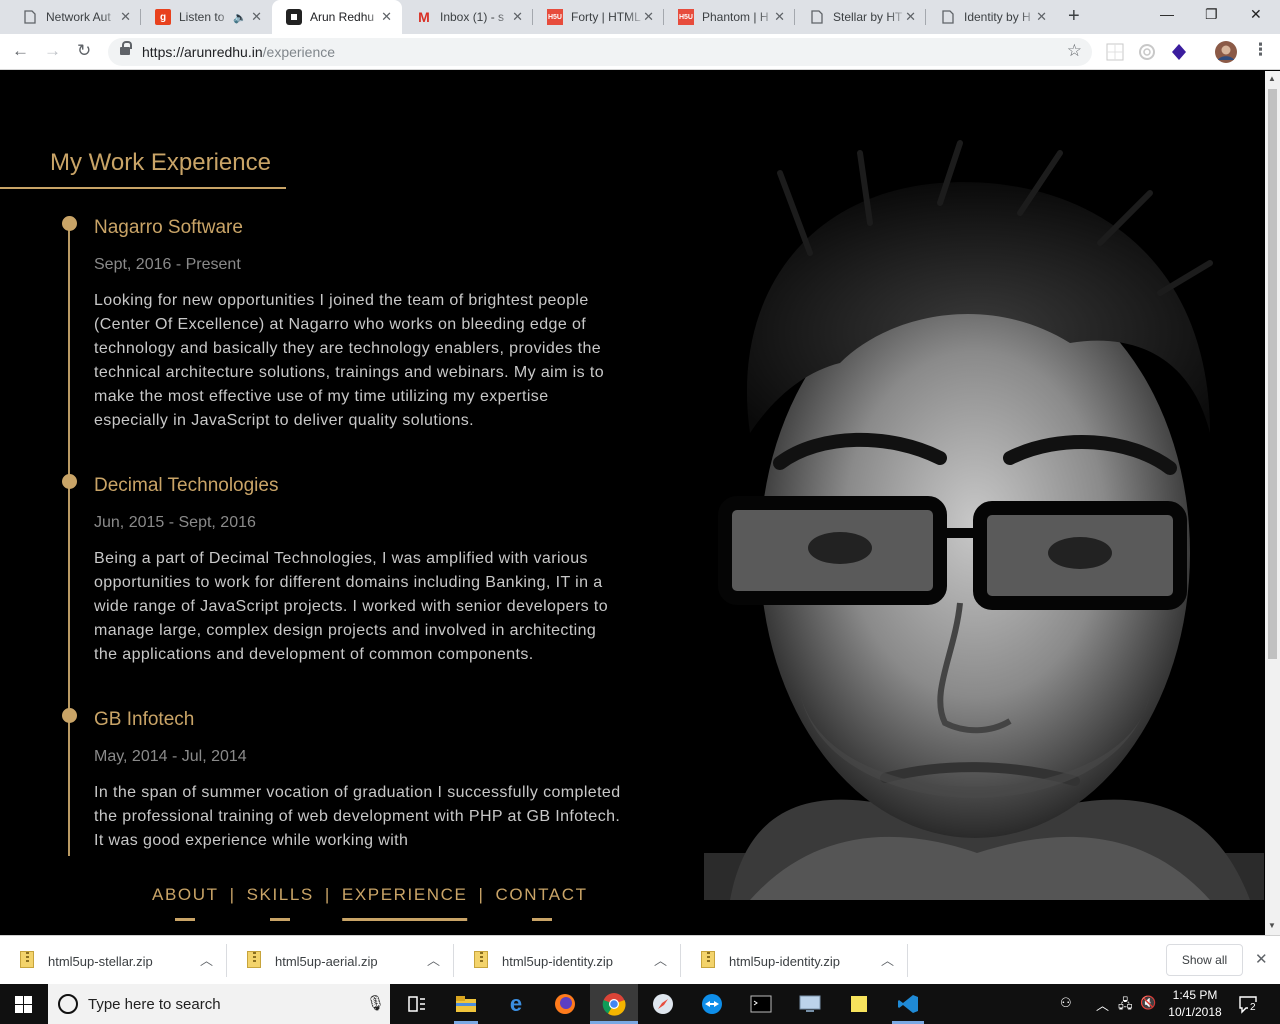  I want to click on system-clock: 1:45 PM 10/1/2018, so click(1195, 1004).